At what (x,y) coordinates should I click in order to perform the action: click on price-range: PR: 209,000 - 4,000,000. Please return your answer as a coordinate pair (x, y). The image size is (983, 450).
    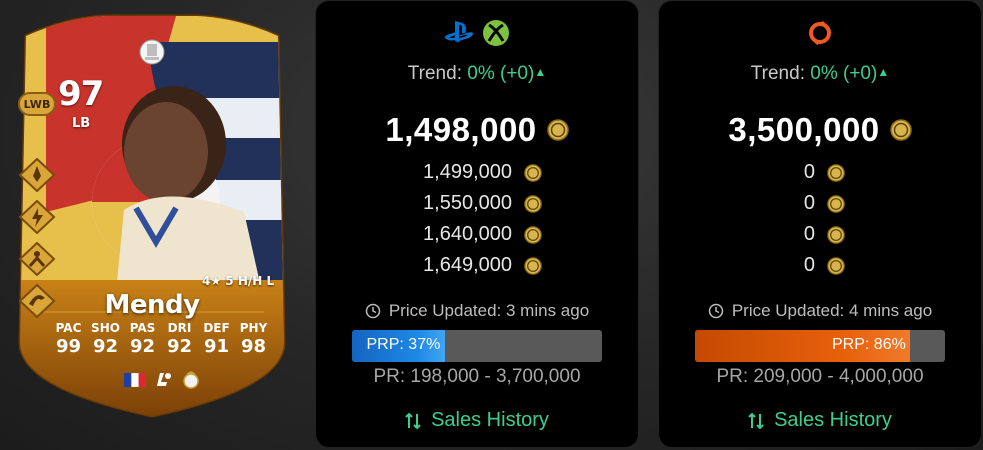
    Looking at the image, I should click on (820, 376).